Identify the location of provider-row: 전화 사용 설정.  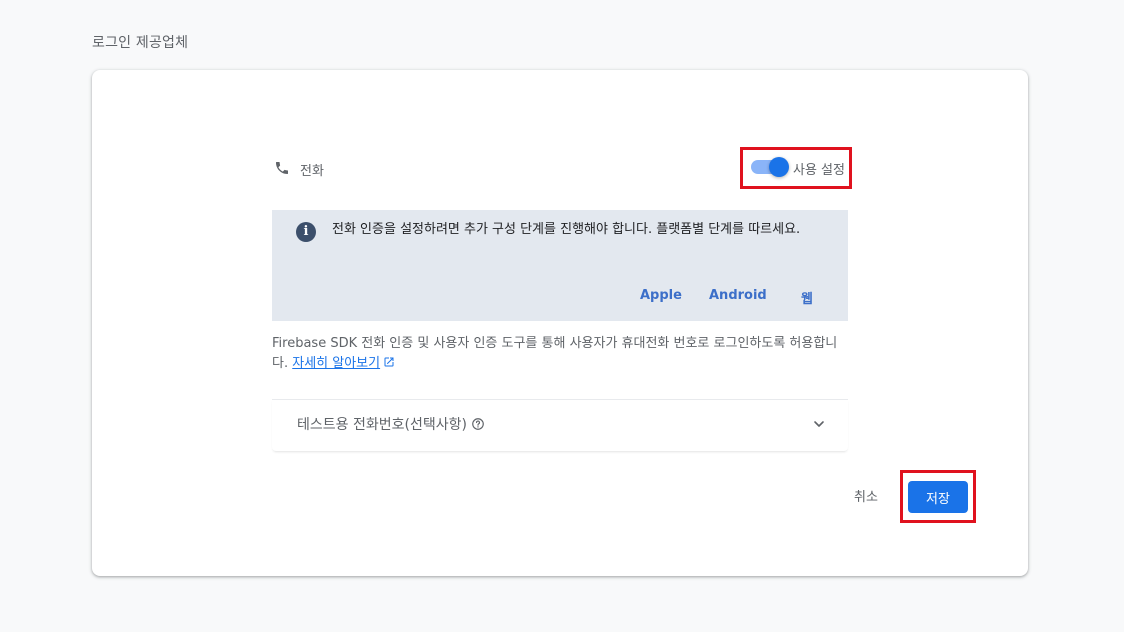
(562, 168).